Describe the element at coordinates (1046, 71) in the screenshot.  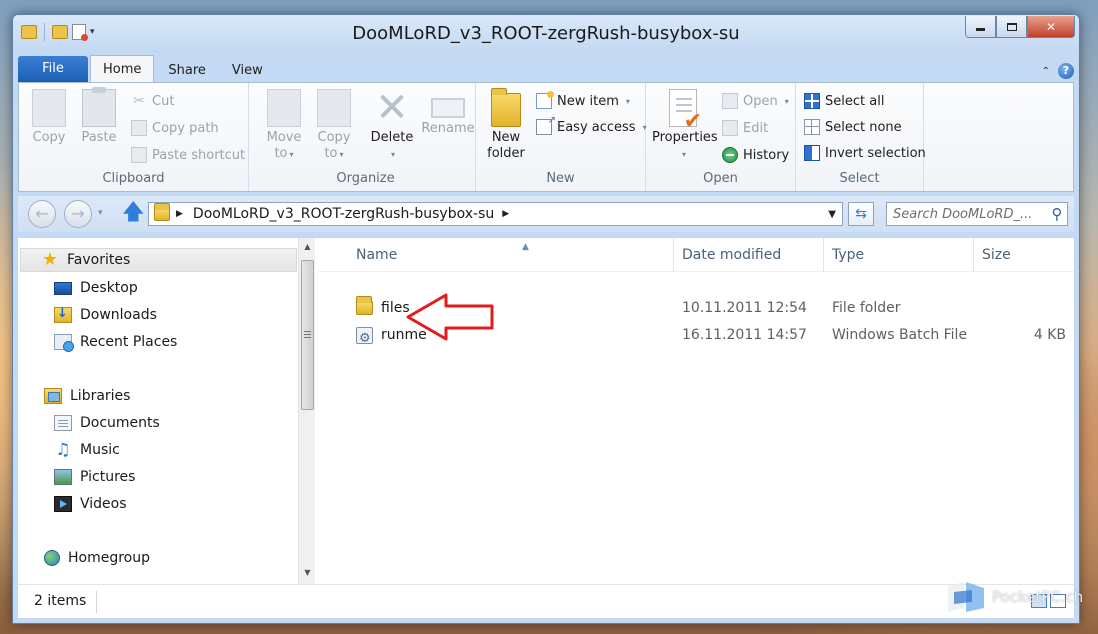
I see `minimize-ribbon-chevron-icon: ⌃` at that location.